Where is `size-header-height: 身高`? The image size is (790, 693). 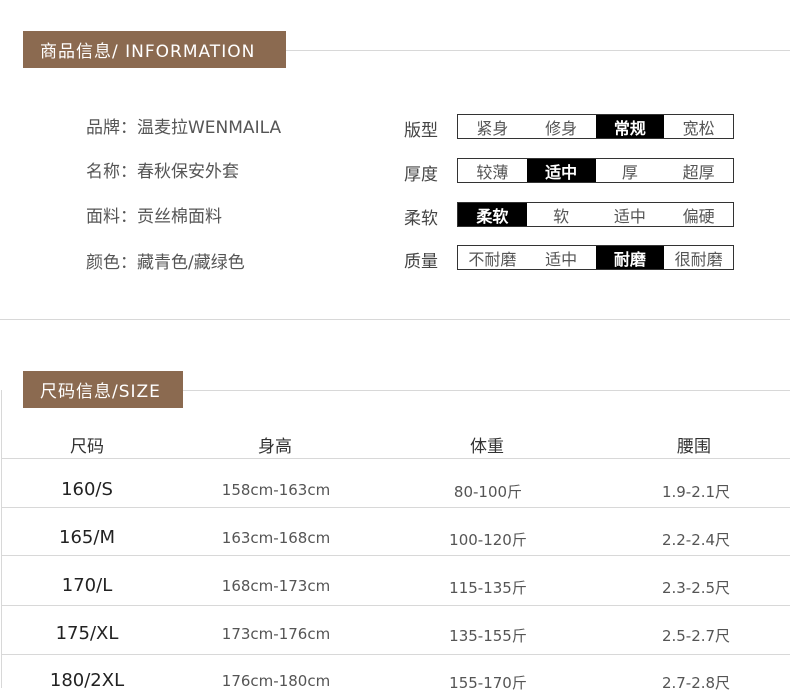
size-header-height: 身高 is located at coordinates (275, 447).